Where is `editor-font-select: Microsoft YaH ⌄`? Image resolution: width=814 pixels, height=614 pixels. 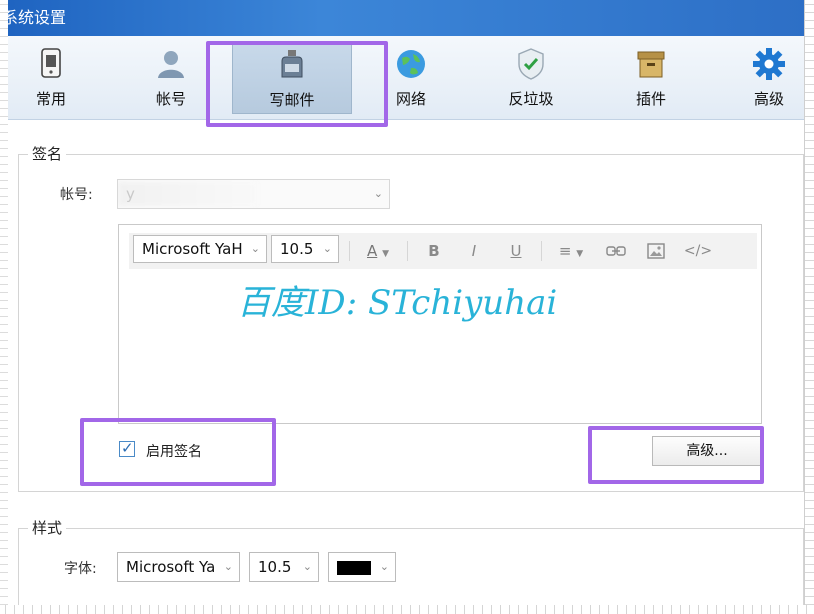
editor-font-select: Microsoft YaH ⌄ is located at coordinates (200, 249).